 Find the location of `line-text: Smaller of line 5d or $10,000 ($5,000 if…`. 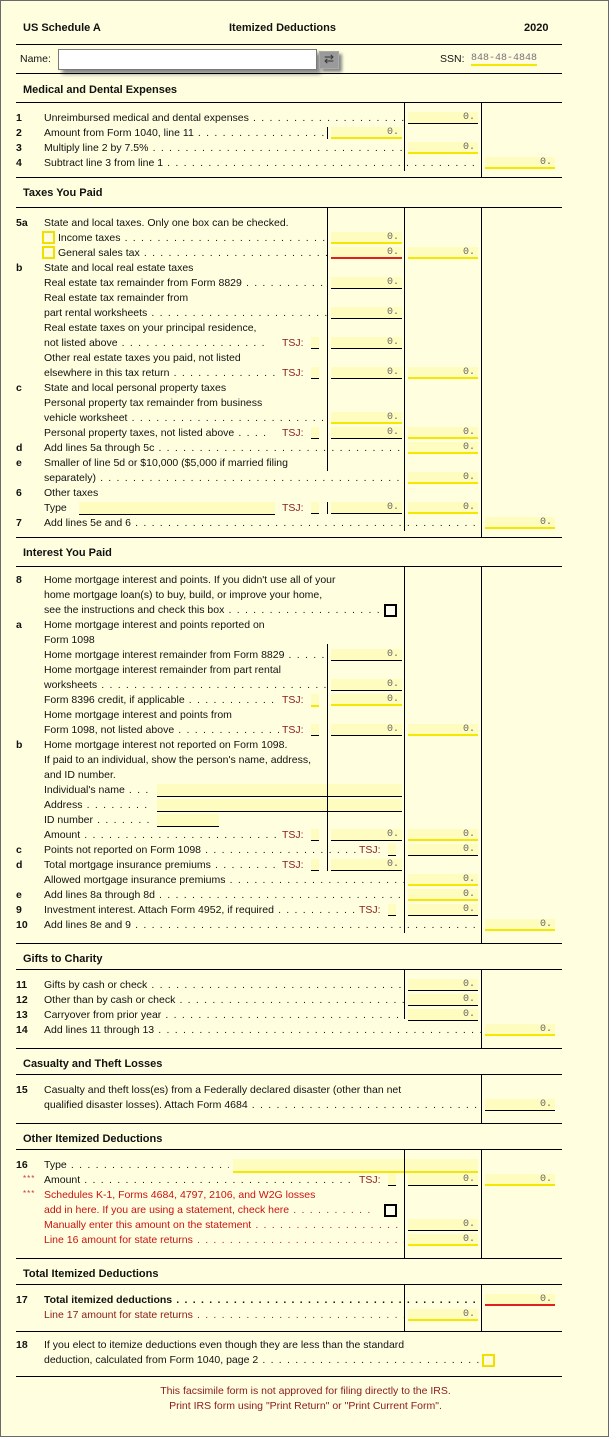

line-text: Smaller of line 5d or $10,000 ($5,000 if… is located at coordinates (166, 463).